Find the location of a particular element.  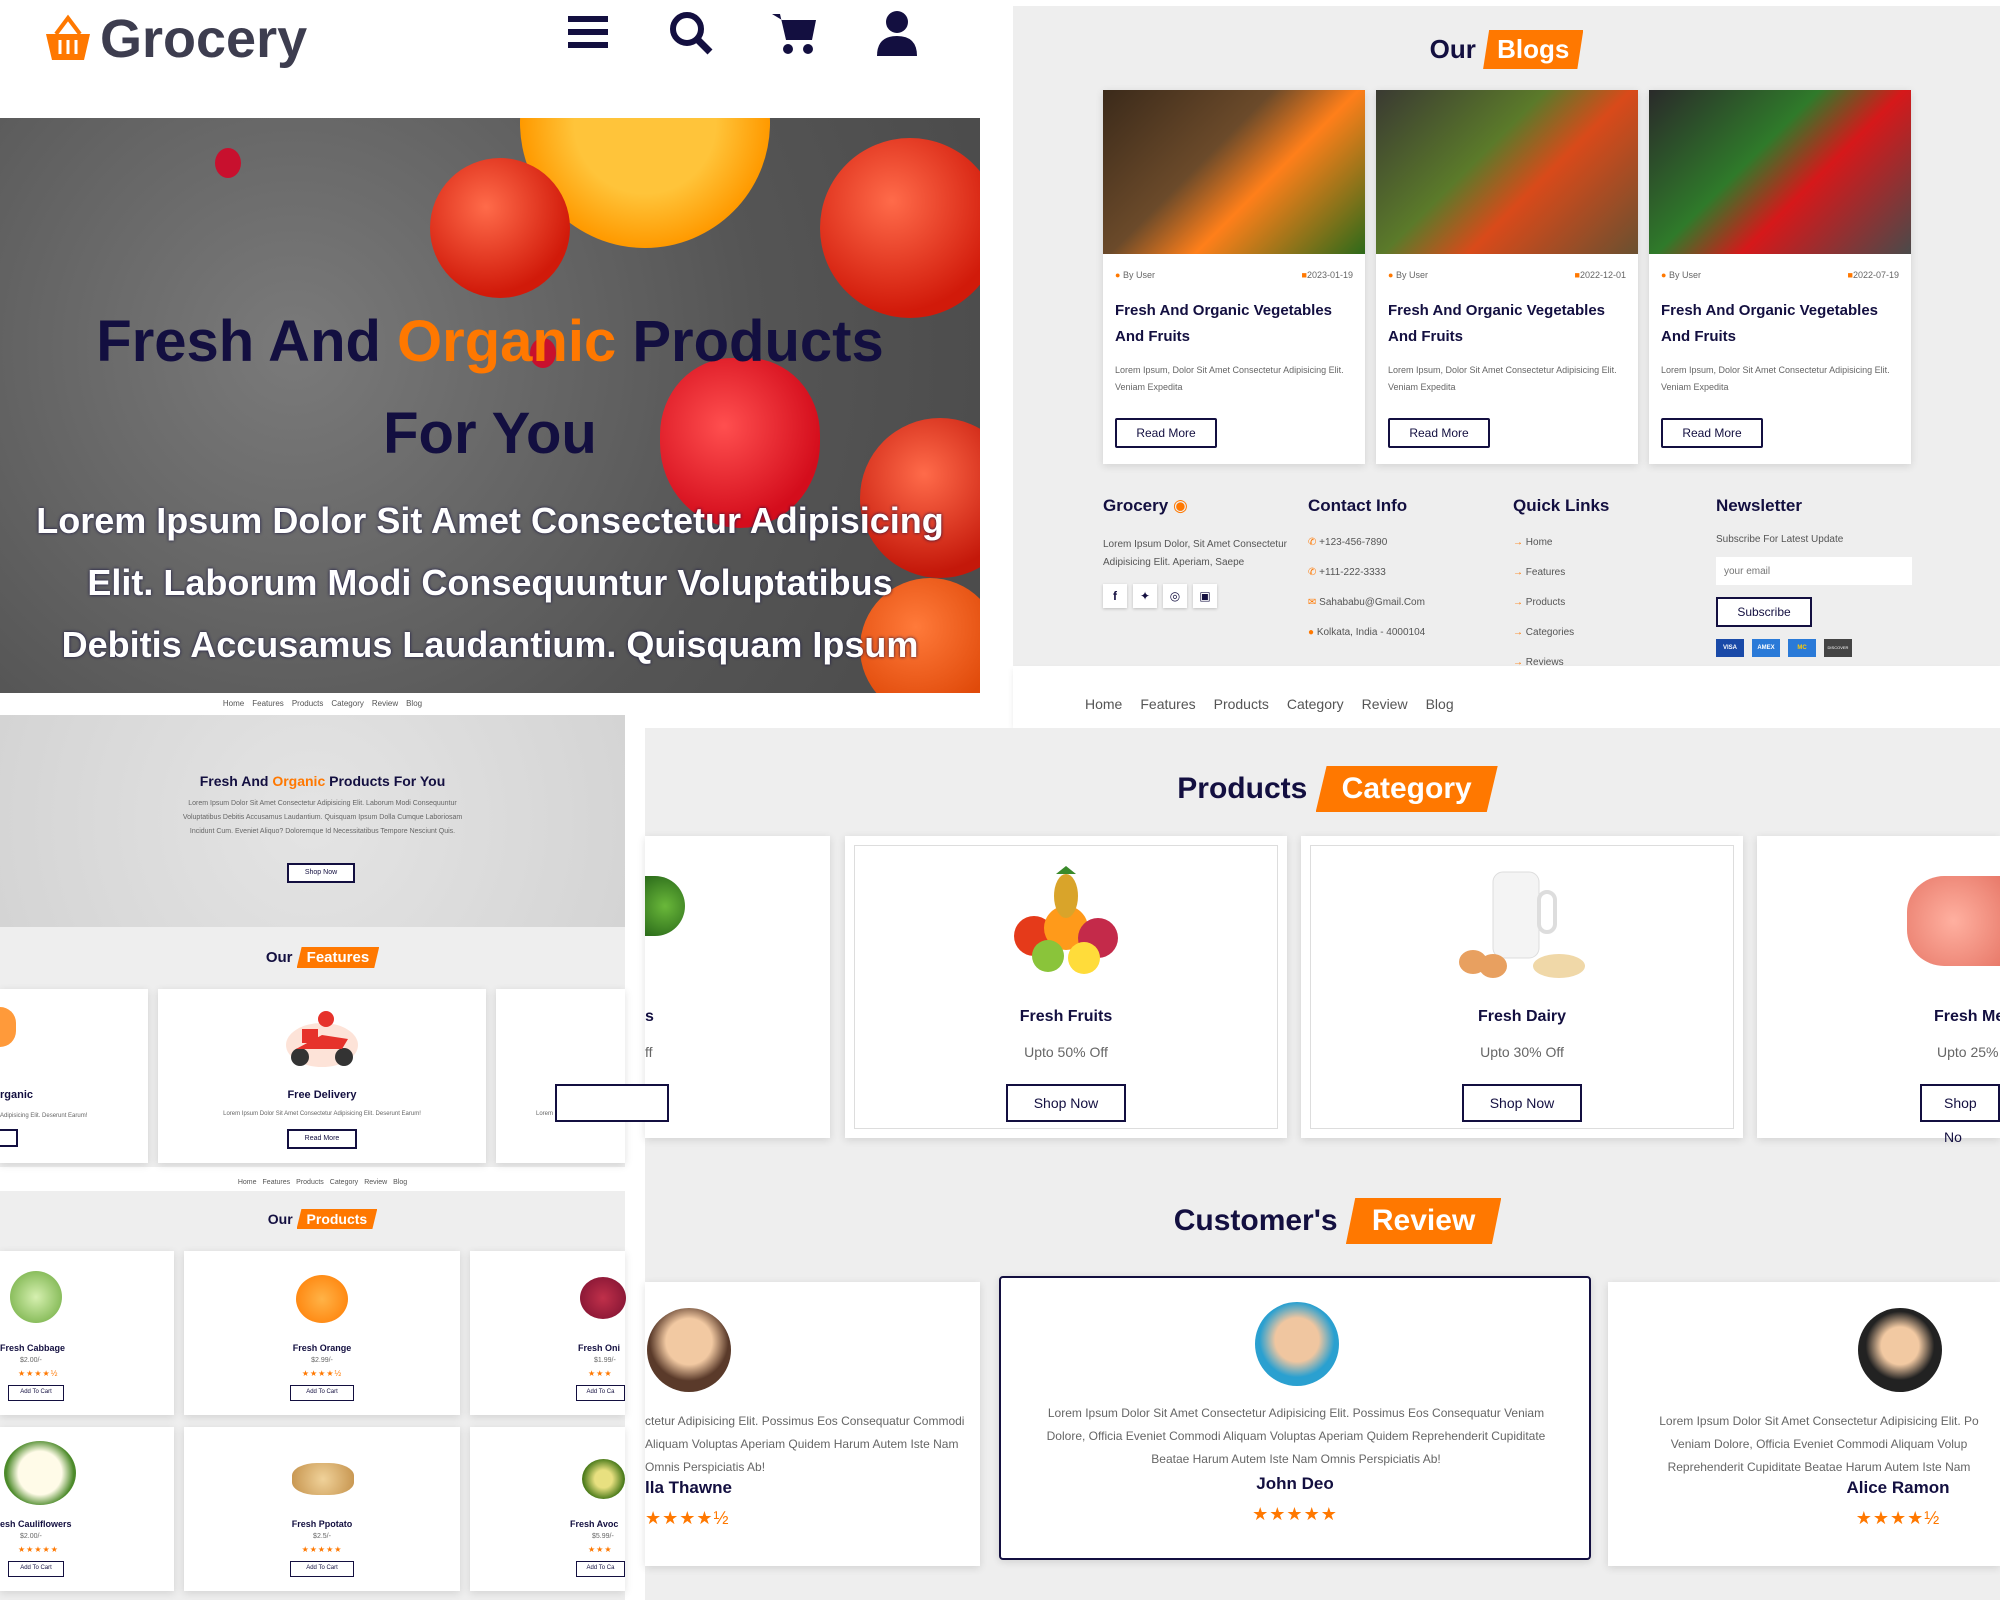

onion-image is located at coordinates (603, 1298).